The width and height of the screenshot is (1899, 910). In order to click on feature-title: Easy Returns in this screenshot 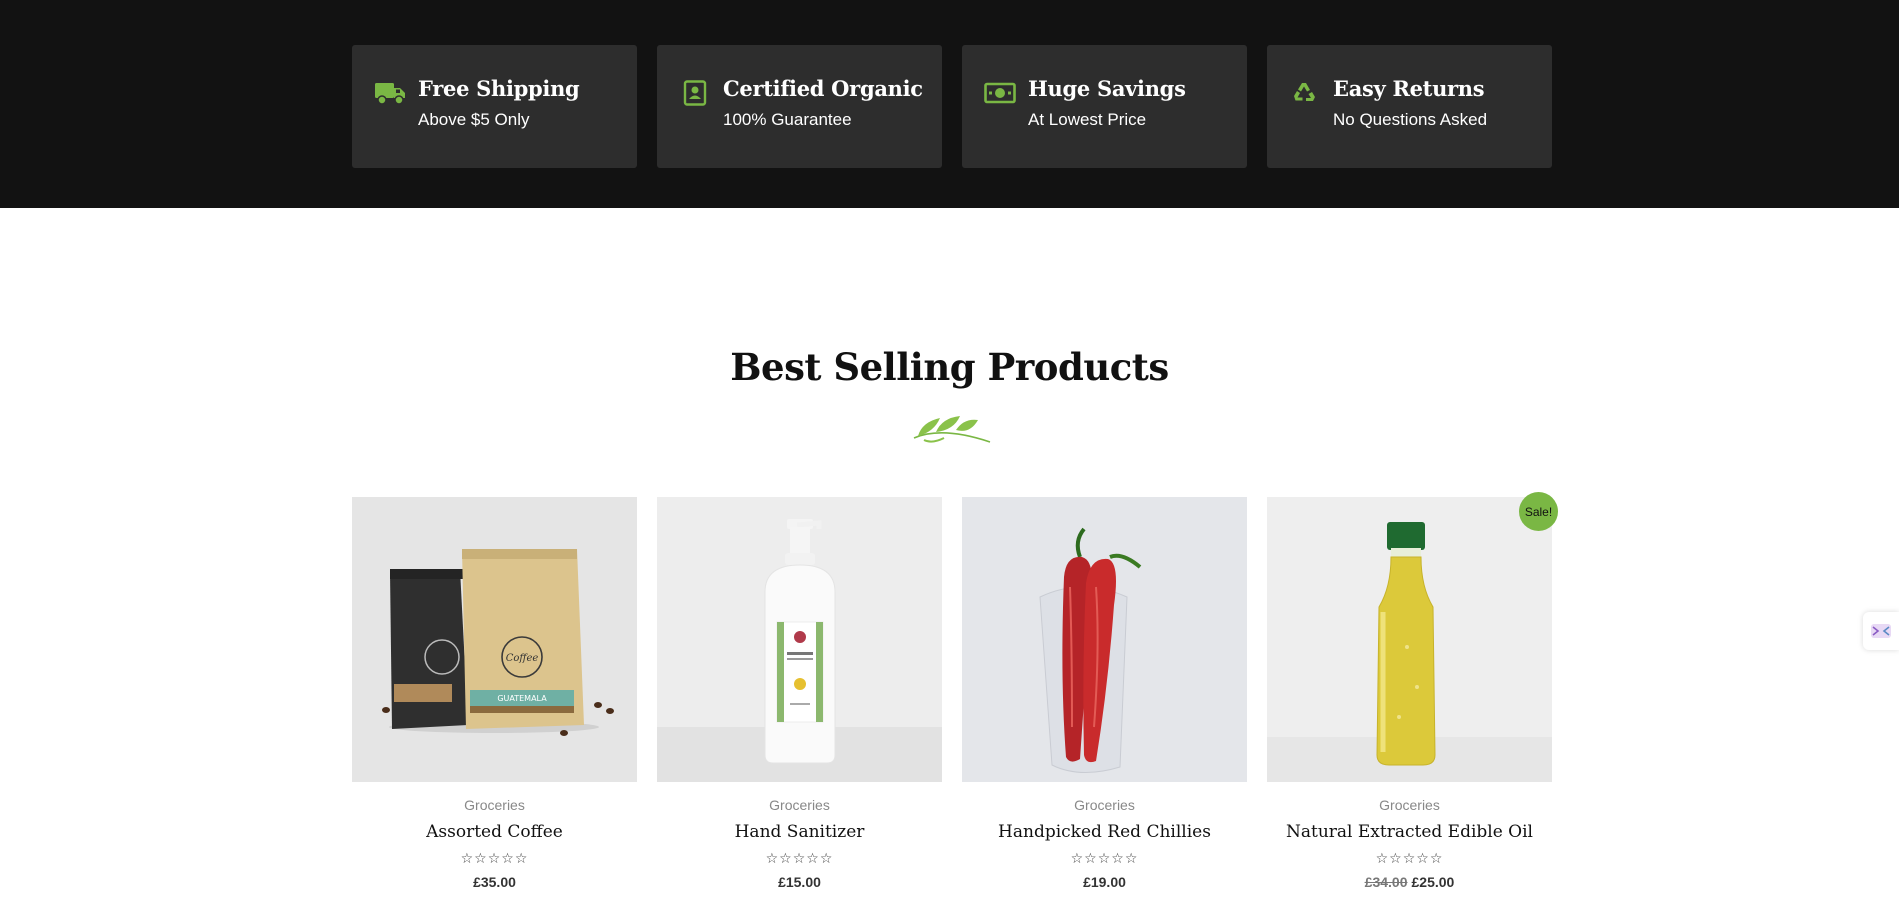, I will do `click(1409, 88)`.